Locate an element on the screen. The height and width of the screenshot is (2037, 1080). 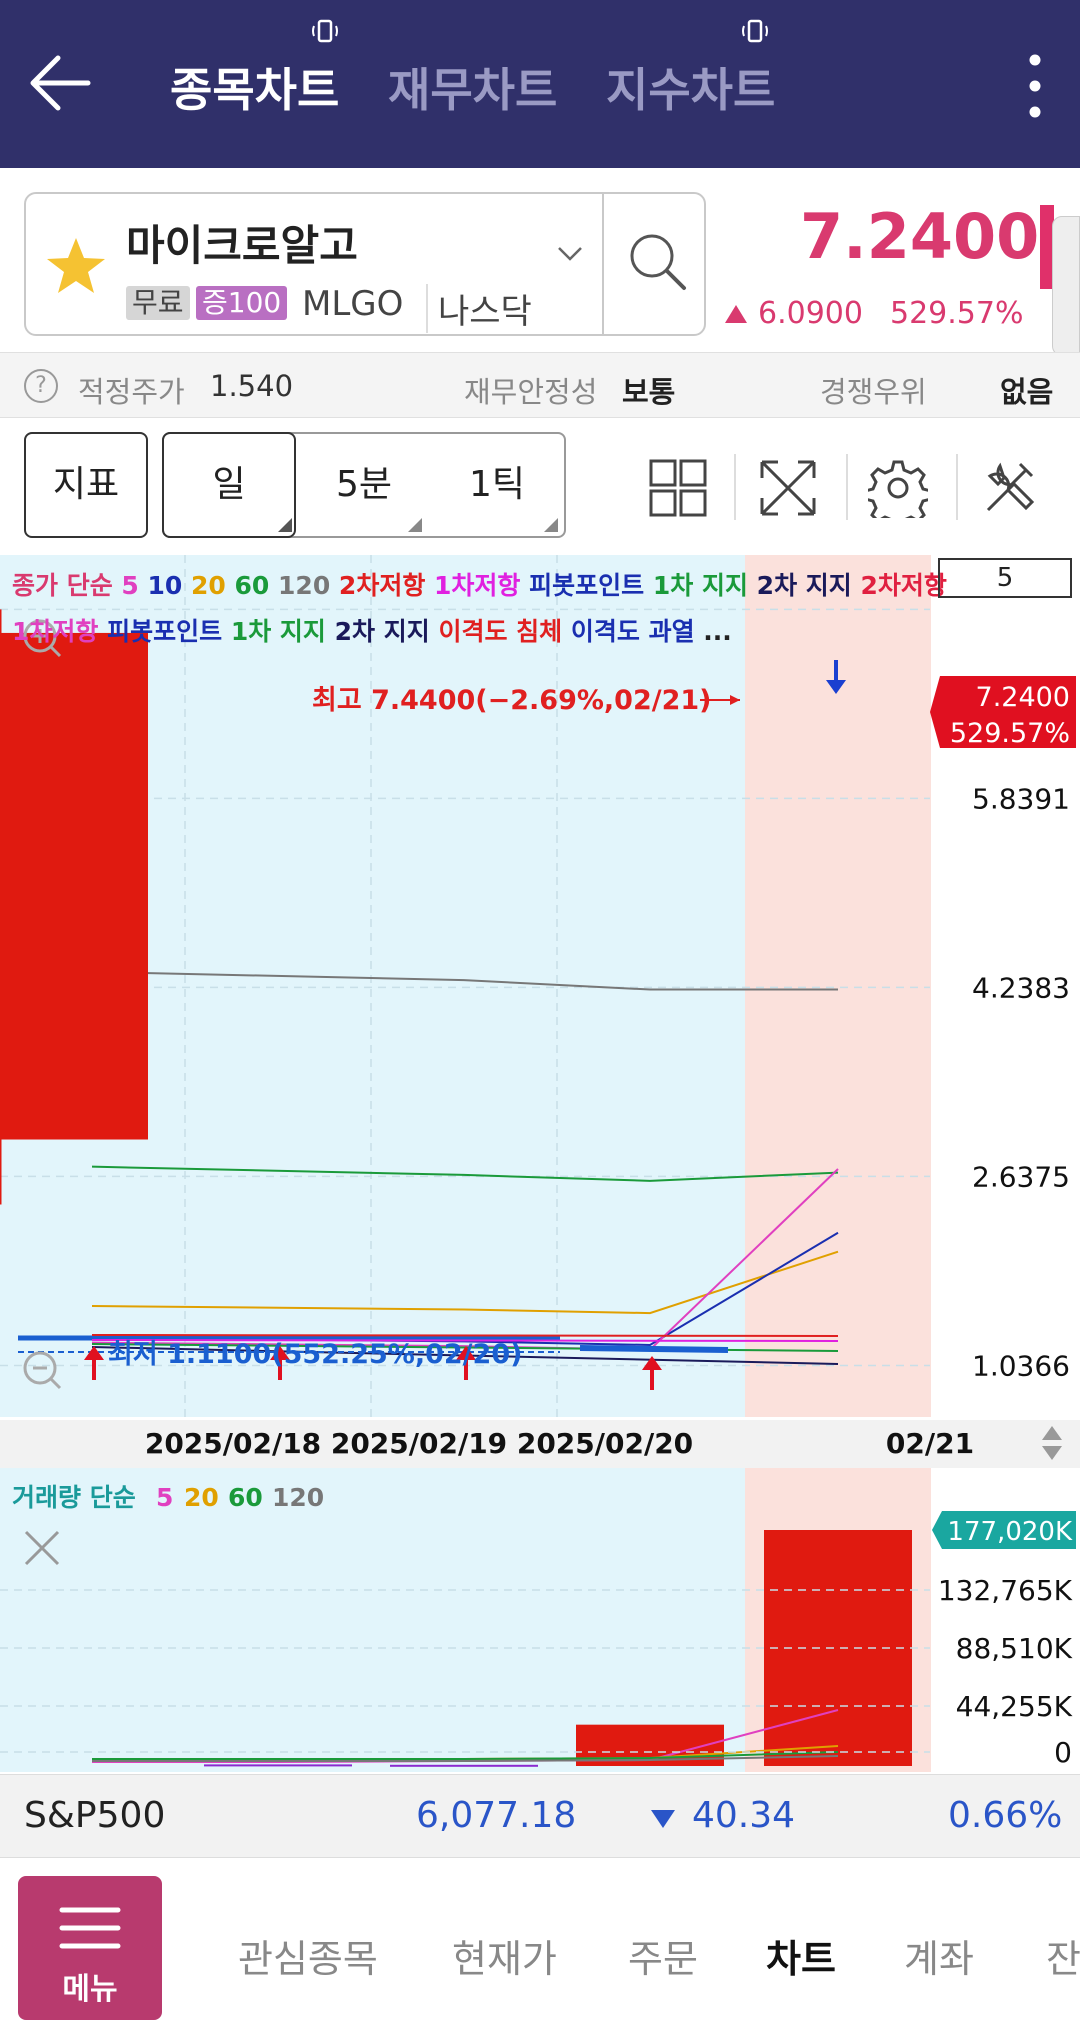
margin-badge: 증100 is located at coordinates (242, 303).